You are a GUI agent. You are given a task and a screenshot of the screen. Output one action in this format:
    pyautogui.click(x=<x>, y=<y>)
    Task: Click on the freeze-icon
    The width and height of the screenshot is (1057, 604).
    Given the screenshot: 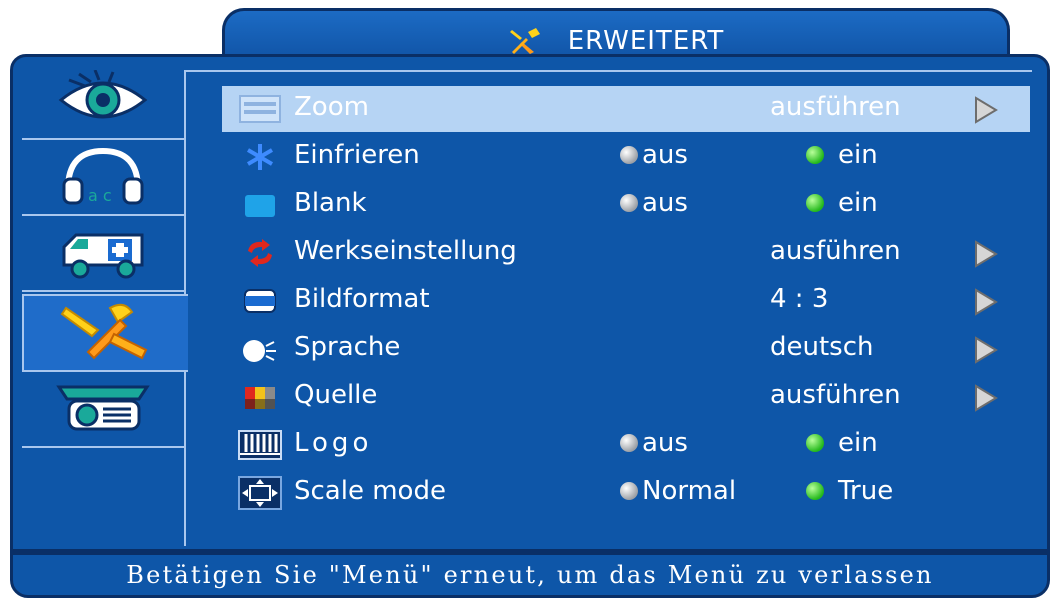 What is the action you would take?
    pyautogui.click(x=260, y=157)
    